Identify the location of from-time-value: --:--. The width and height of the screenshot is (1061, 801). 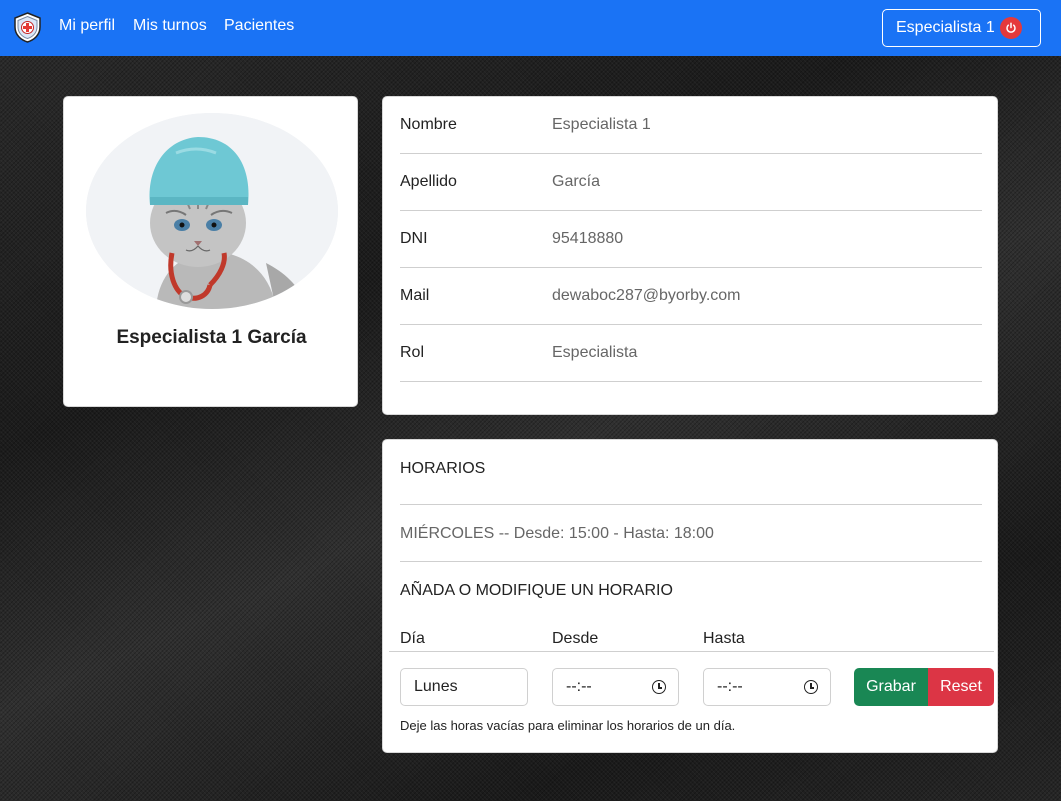
(579, 686).